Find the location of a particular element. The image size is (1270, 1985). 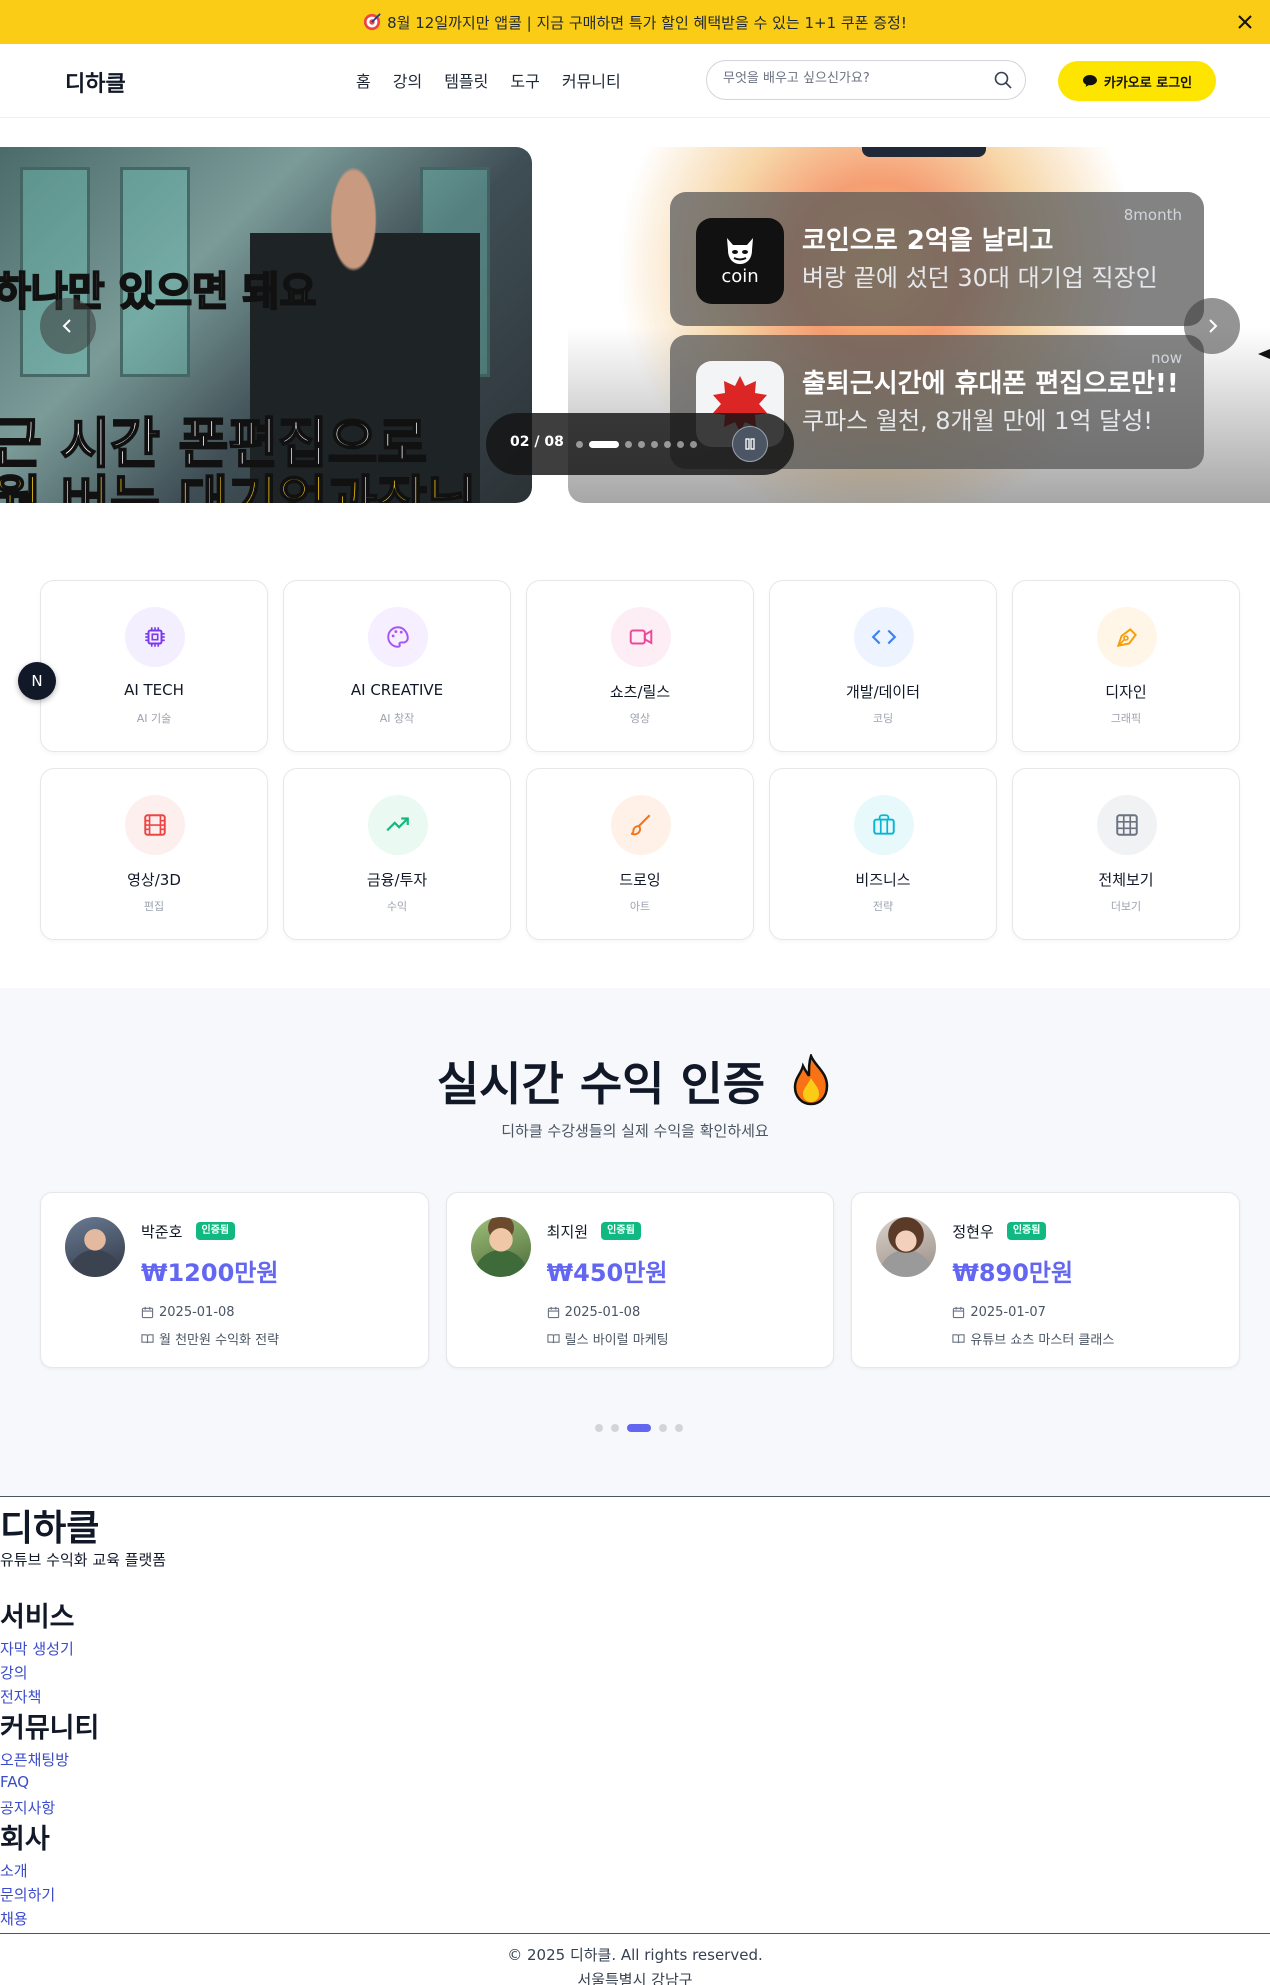

category-name: 쇼츠/릴스 is located at coordinates (640, 692).